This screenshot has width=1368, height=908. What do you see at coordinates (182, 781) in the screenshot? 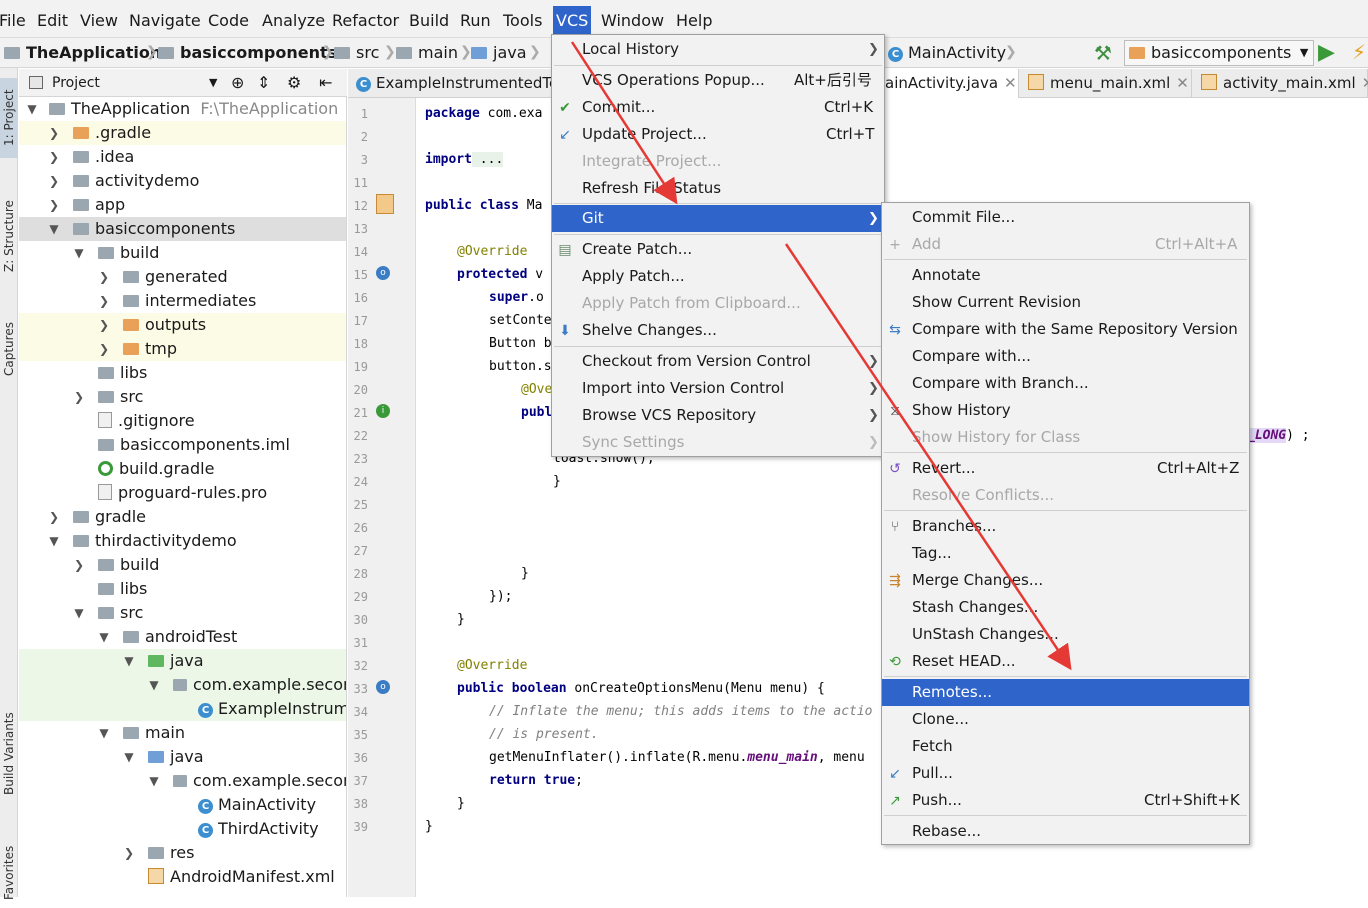
I see `tree-item-package-main: ▼ com.example.seconc` at bounding box center [182, 781].